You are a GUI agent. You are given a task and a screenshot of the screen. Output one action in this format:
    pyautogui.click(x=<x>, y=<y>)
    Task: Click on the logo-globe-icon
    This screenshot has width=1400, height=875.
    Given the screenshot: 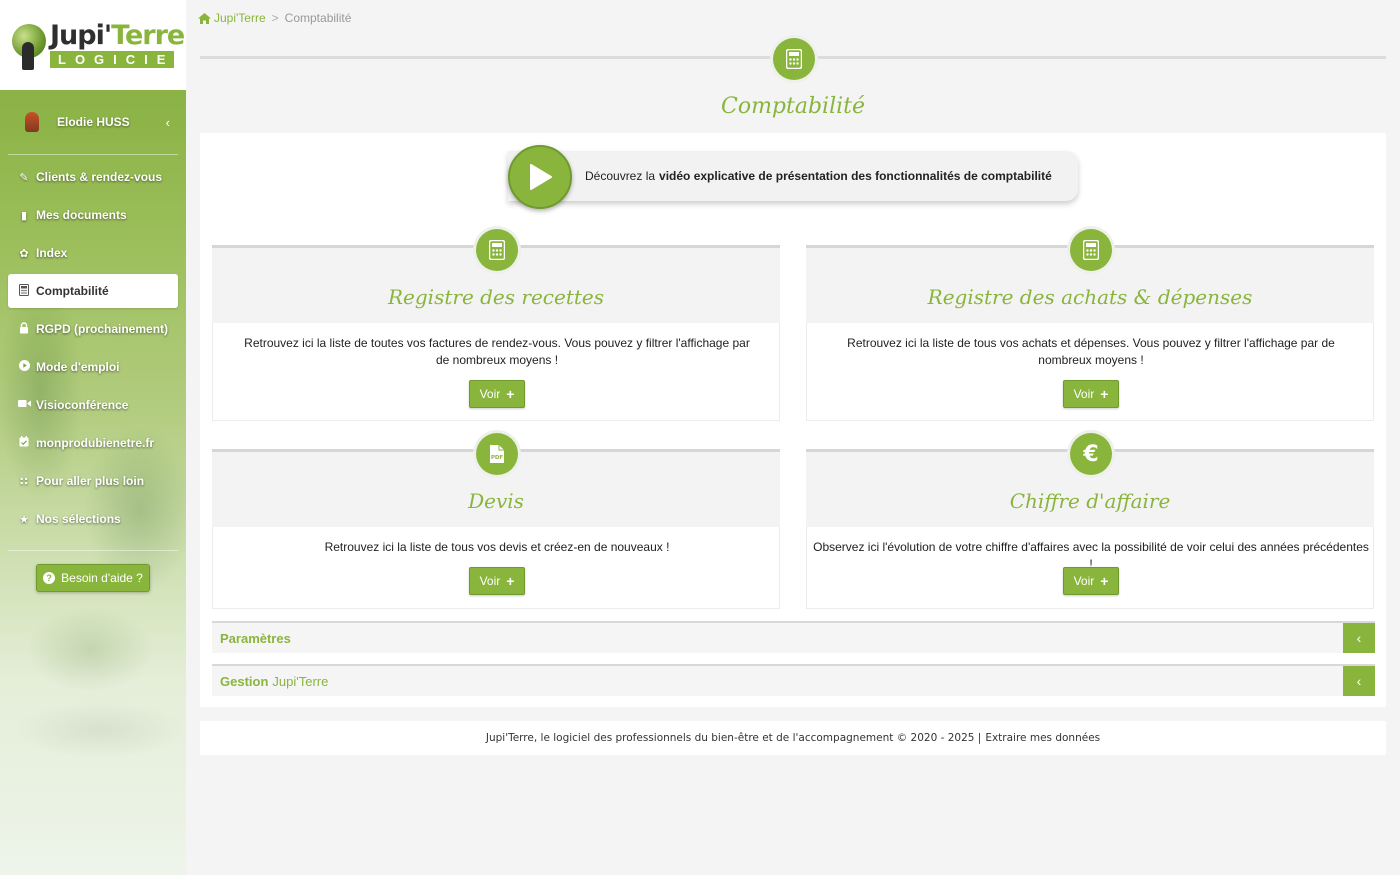 What is the action you would take?
    pyautogui.click(x=28, y=45)
    